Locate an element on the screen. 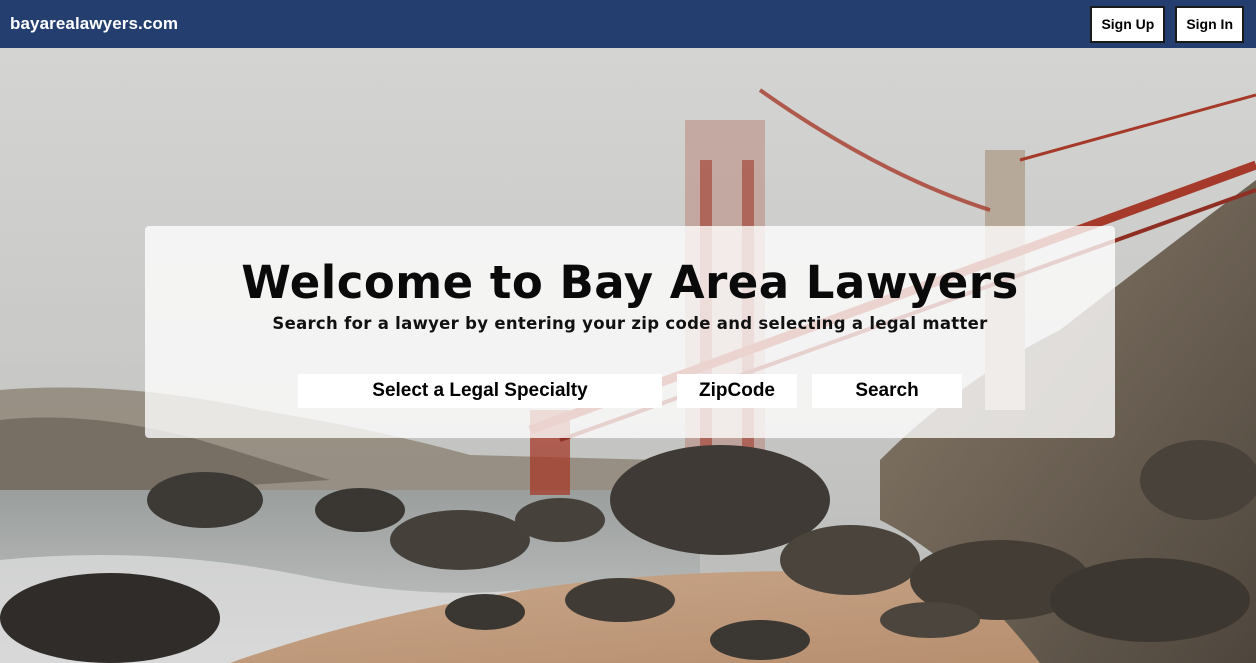 The width and height of the screenshot is (1256, 663). top-navbar: bayarealawyers.com Sign Up Sign In is located at coordinates (628, 24).